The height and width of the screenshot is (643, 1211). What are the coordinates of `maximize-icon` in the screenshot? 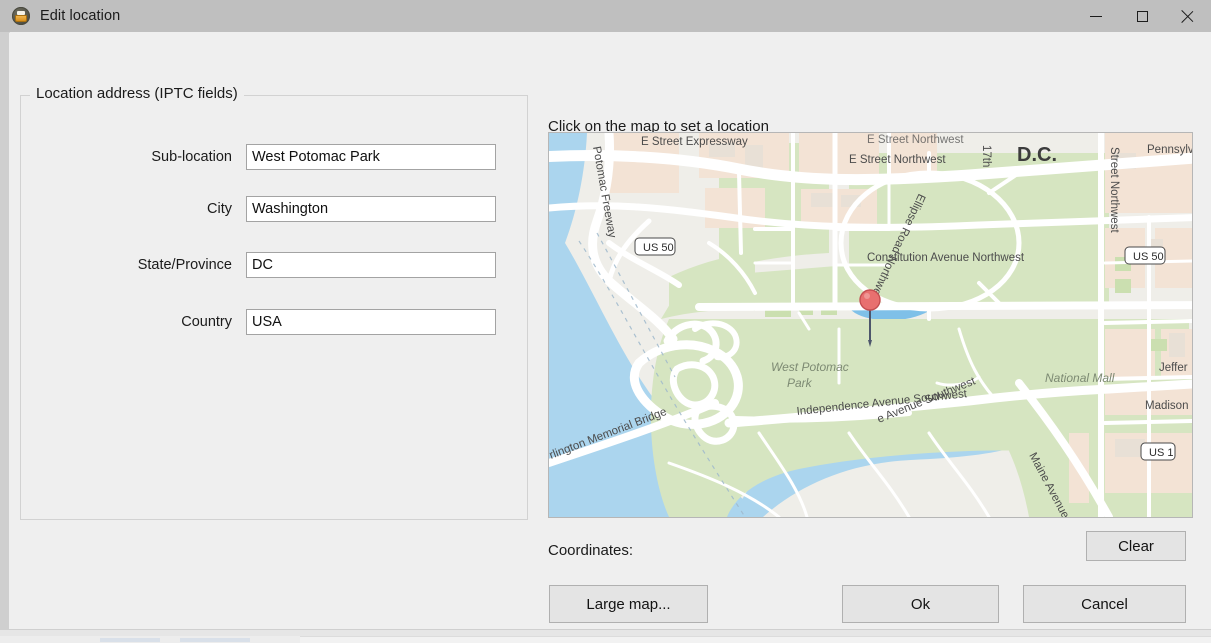 It's located at (1142, 16).